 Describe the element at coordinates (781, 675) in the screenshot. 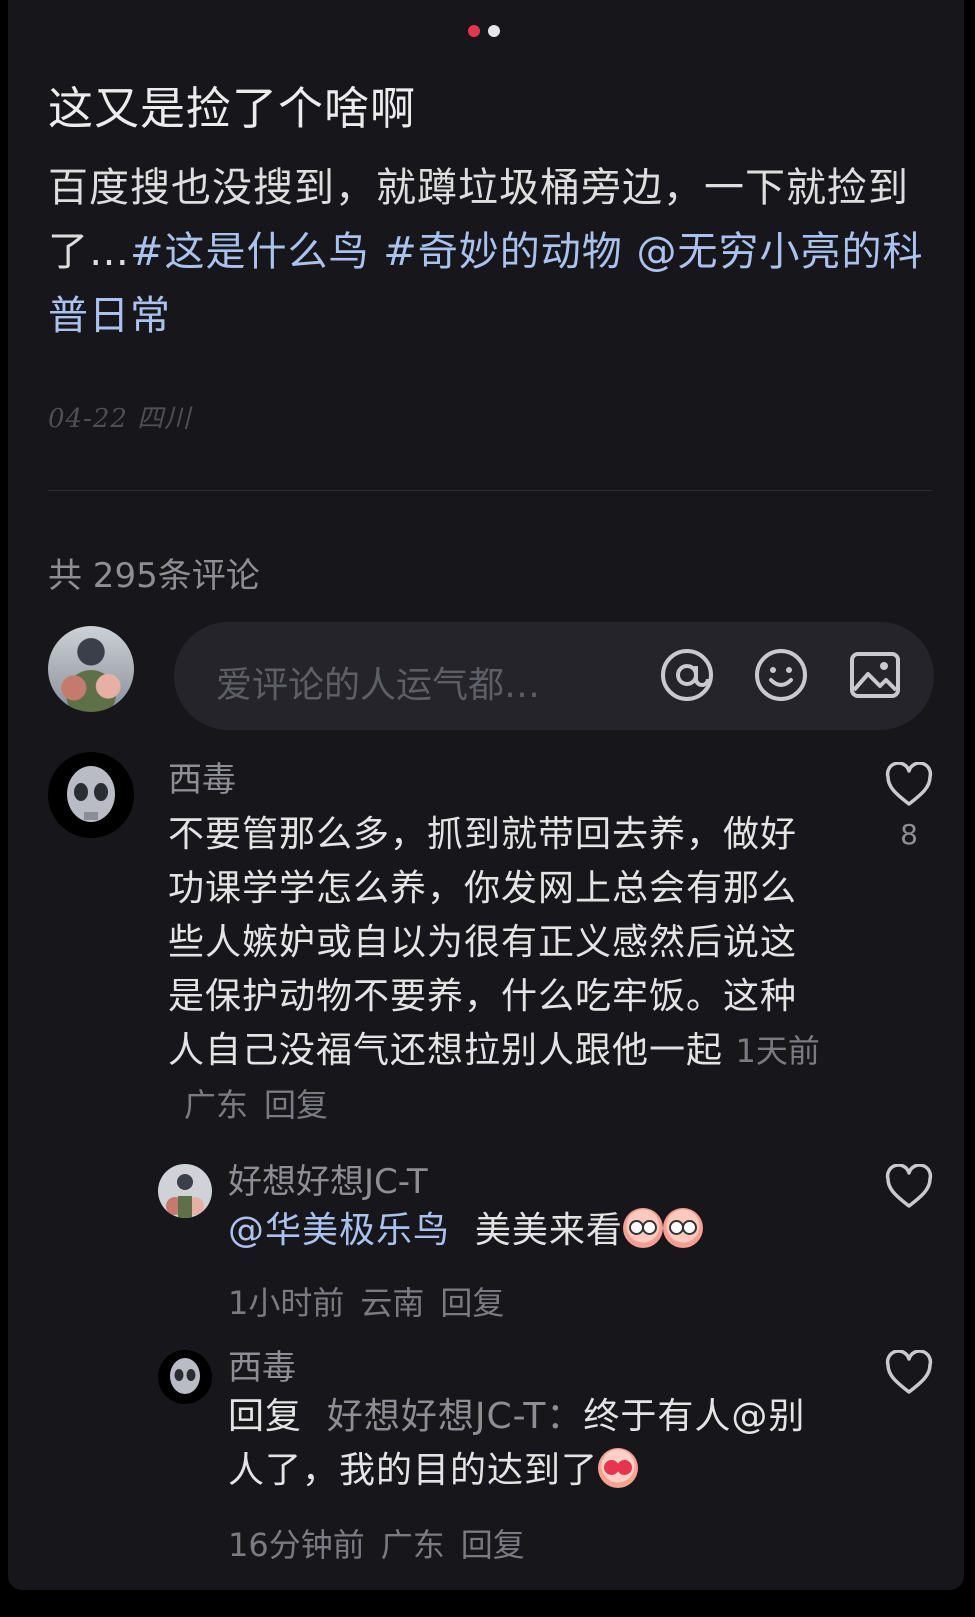

I see `emoji-icon` at that location.